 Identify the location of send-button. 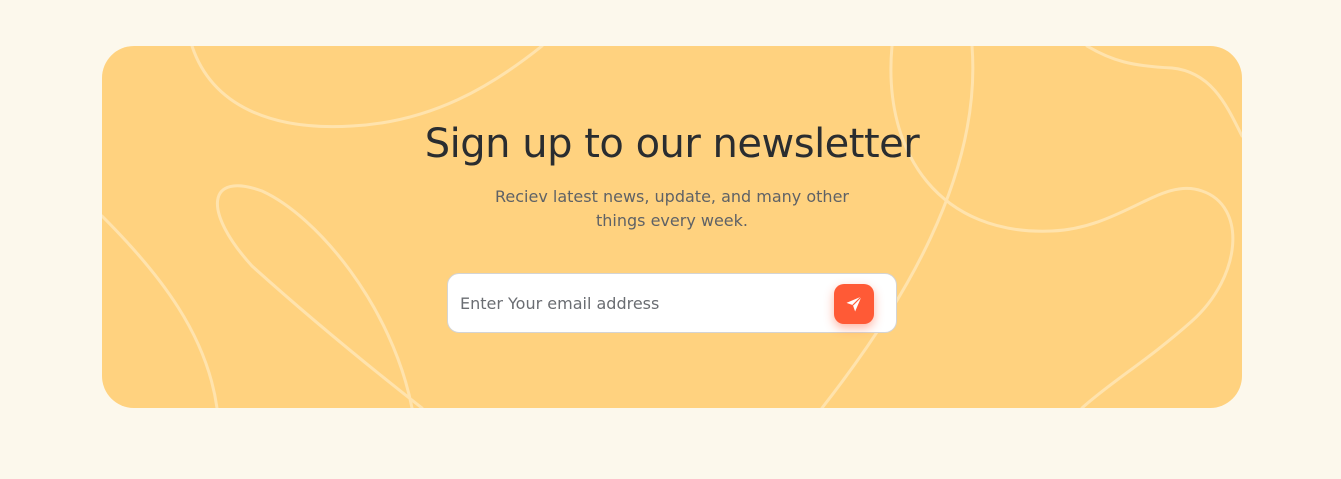
(854, 304).